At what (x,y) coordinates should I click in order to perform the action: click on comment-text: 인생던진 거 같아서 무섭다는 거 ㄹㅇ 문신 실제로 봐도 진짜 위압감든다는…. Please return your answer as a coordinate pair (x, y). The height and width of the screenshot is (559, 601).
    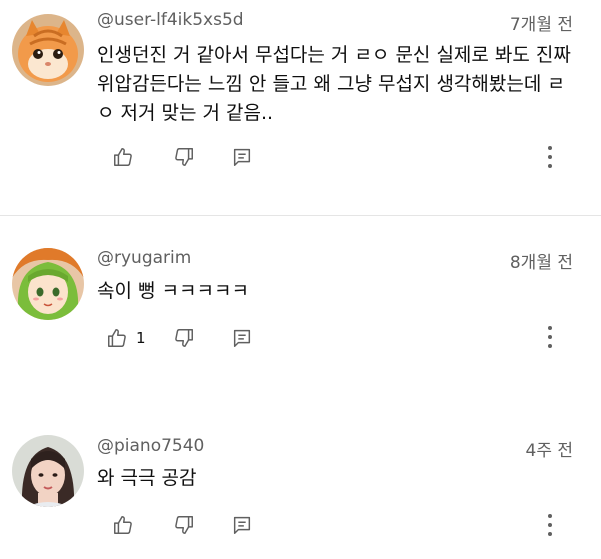
    Looking at the image, I should click on (334, 84).